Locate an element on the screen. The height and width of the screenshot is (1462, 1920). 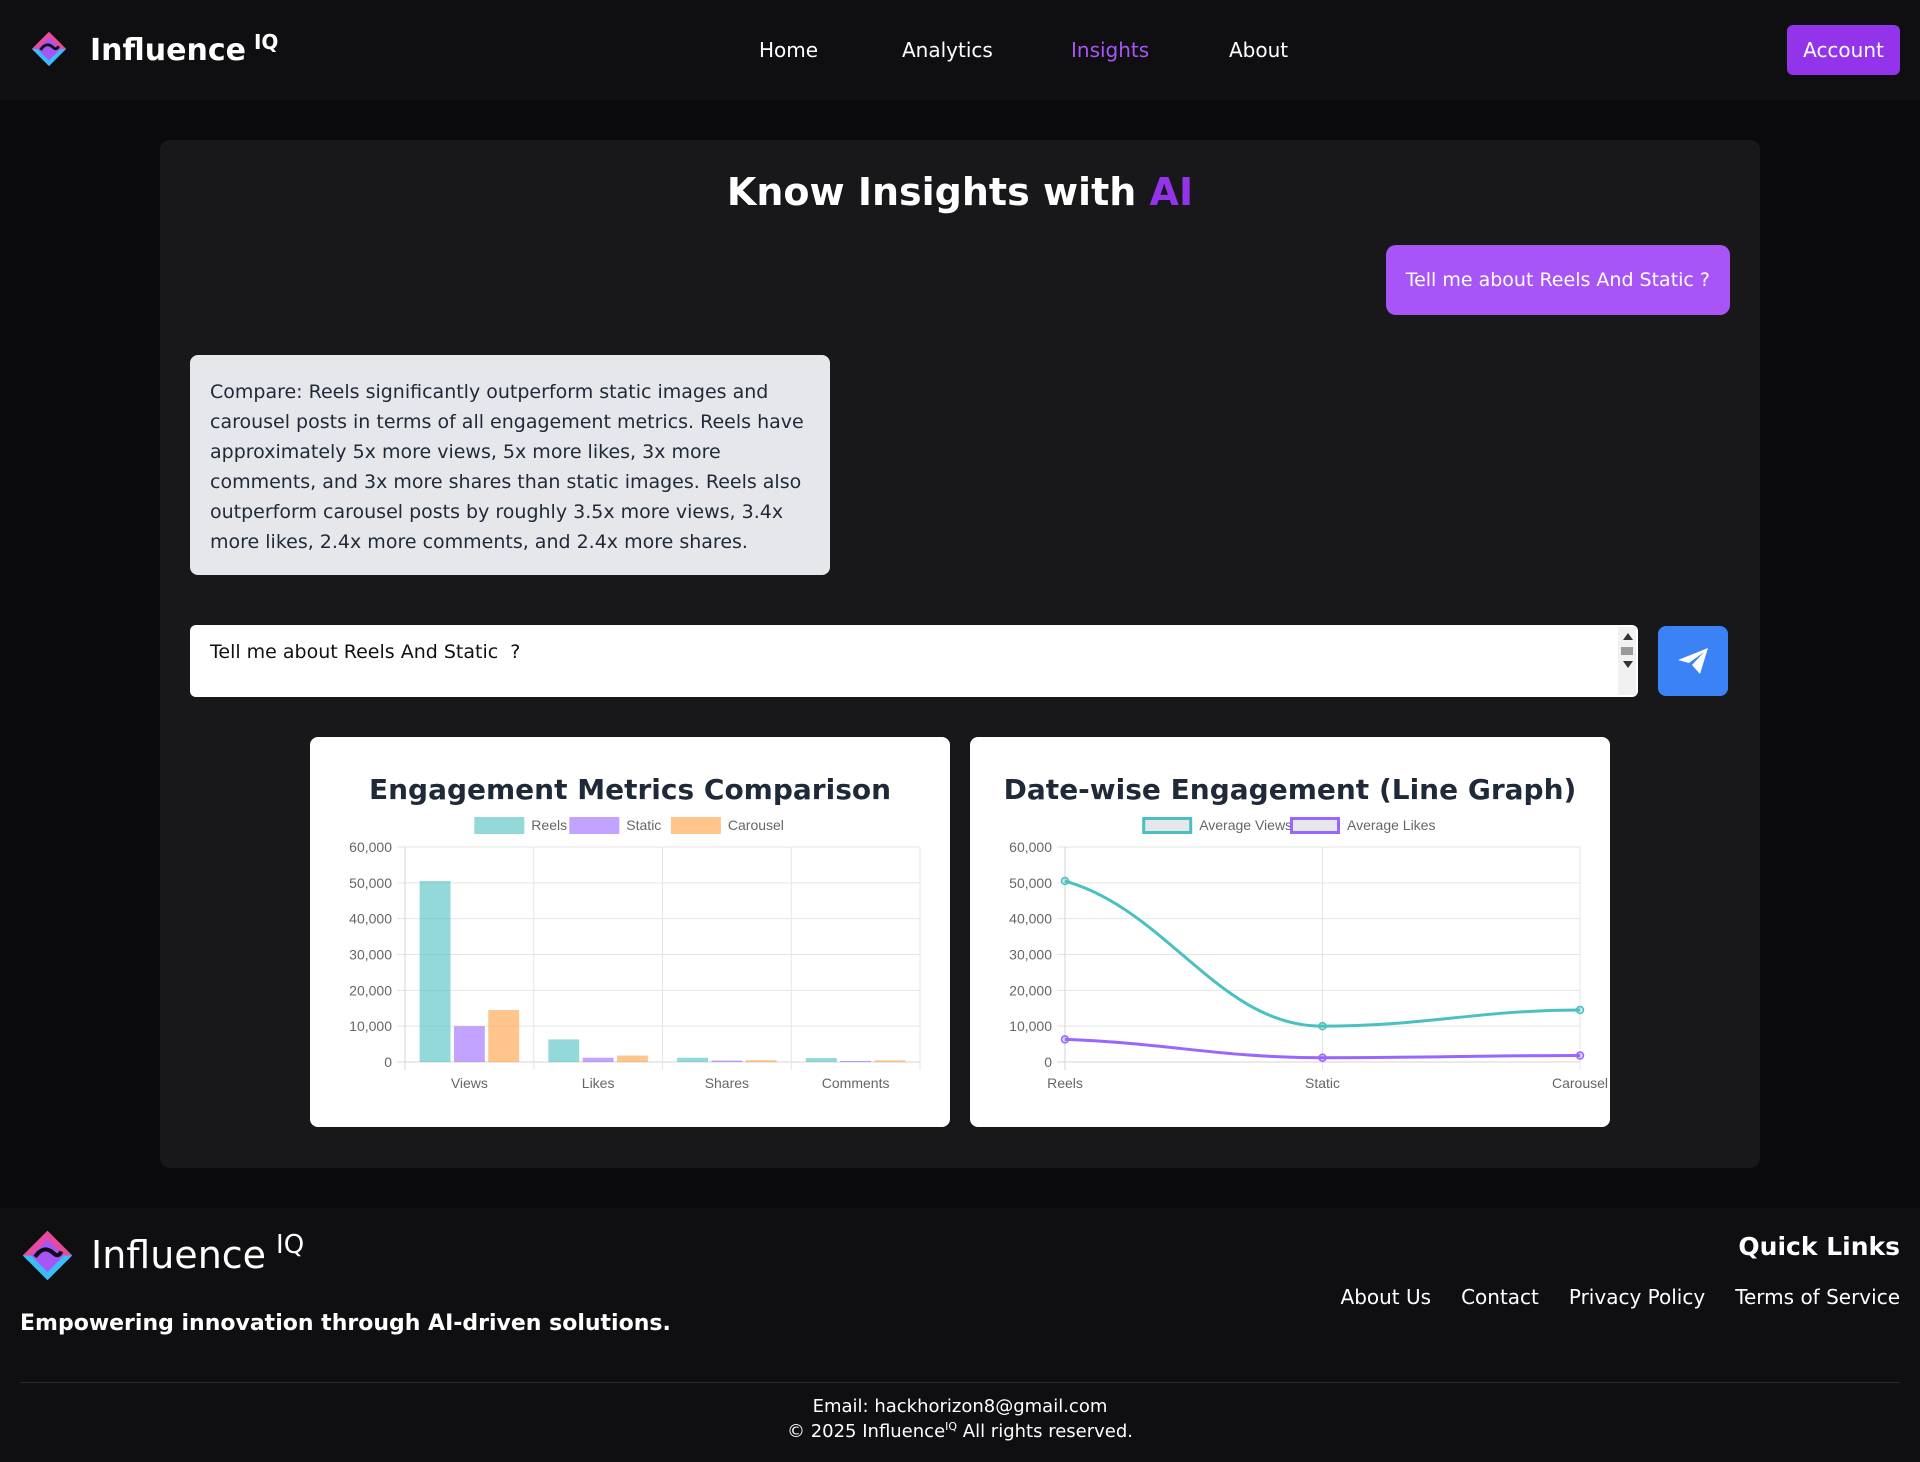
paper-plane-icon is located at coordinates (1693, 661).